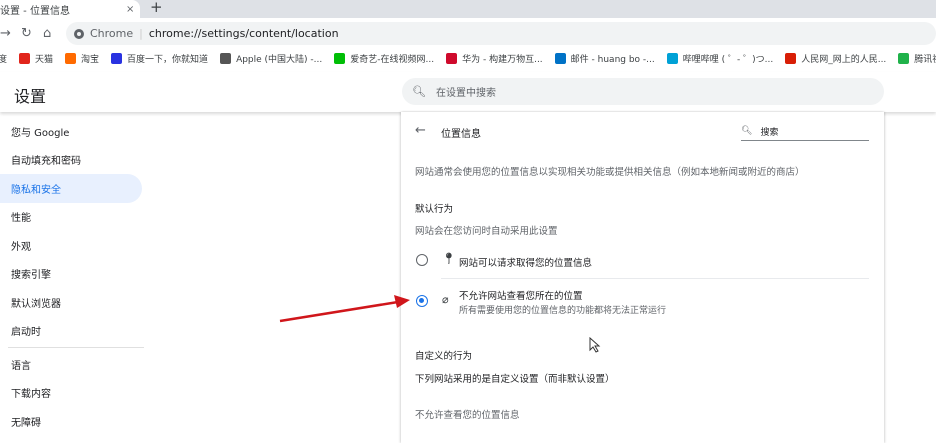  I want to click on blocked-heading: 不允许查看您的位置信息, so click(467, 415).